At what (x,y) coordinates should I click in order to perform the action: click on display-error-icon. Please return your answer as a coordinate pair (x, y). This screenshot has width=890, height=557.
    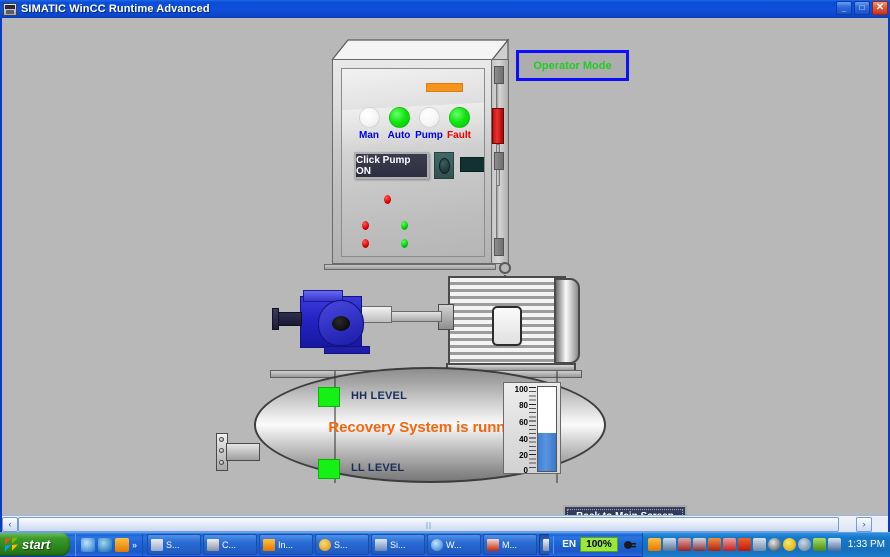
    Looking at the image, I should click on (699, 544).